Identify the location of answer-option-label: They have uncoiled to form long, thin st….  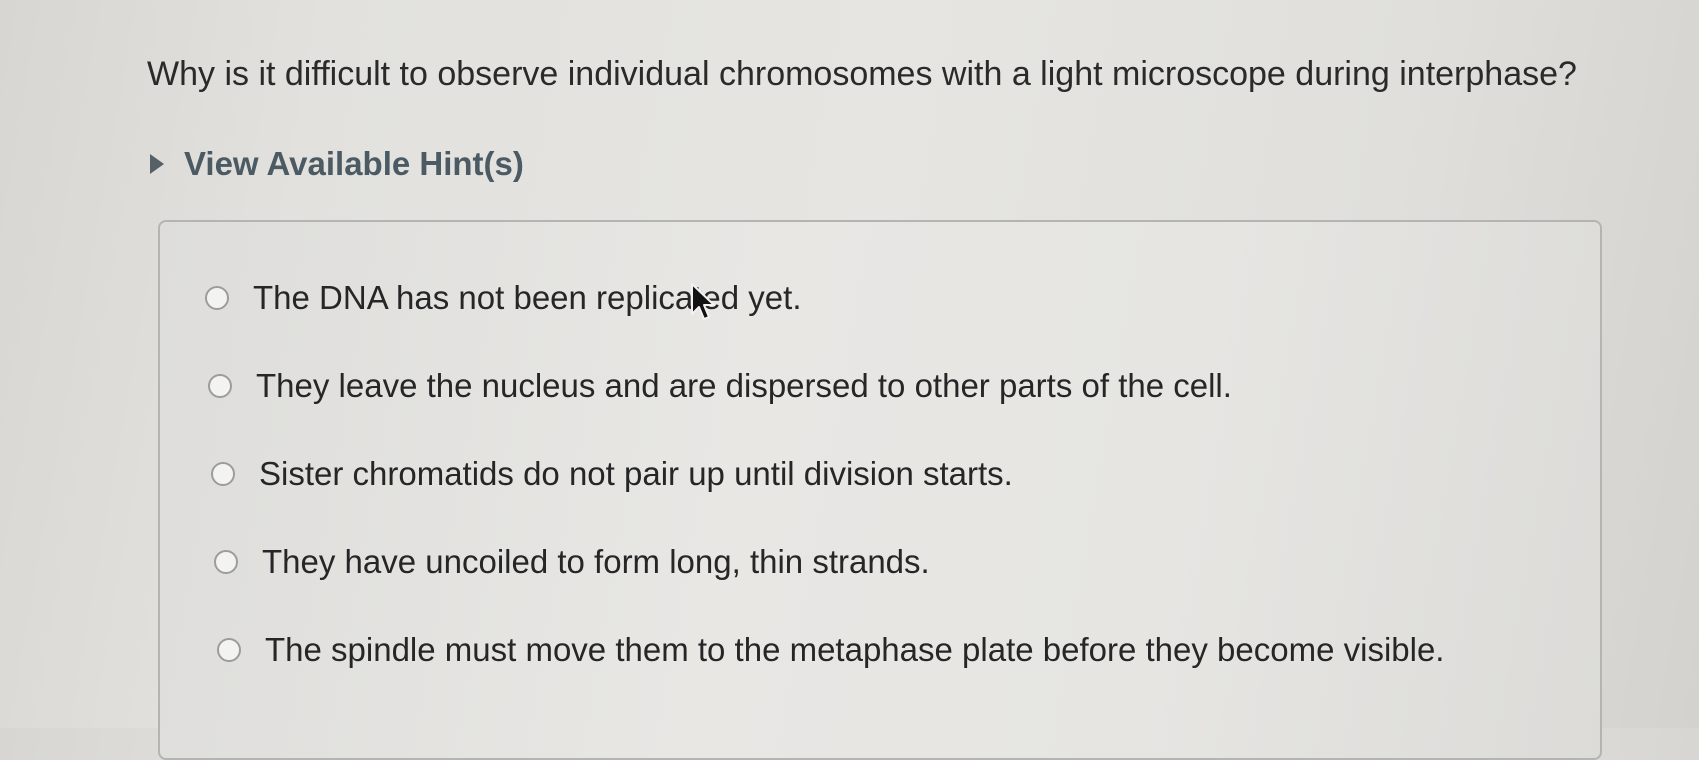
(596, 561).